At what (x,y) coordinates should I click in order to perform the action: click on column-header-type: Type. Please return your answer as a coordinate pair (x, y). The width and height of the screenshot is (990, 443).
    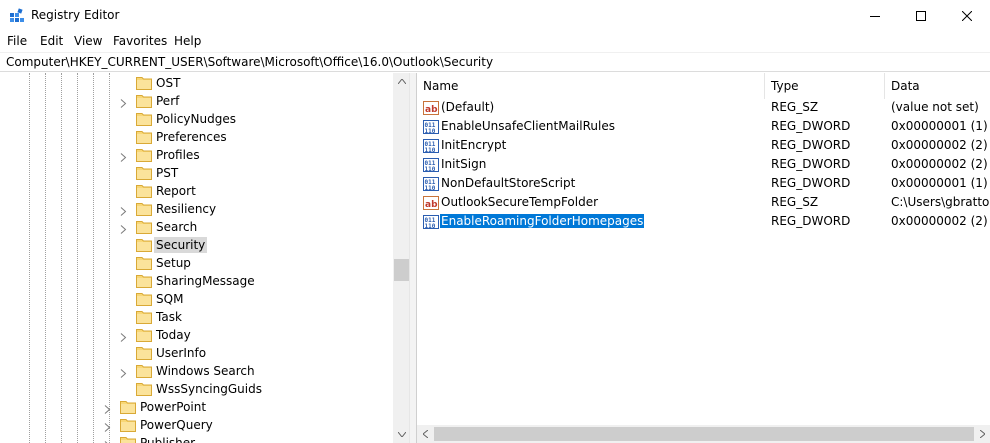
    Looking at the image, I should click on (825, 86).